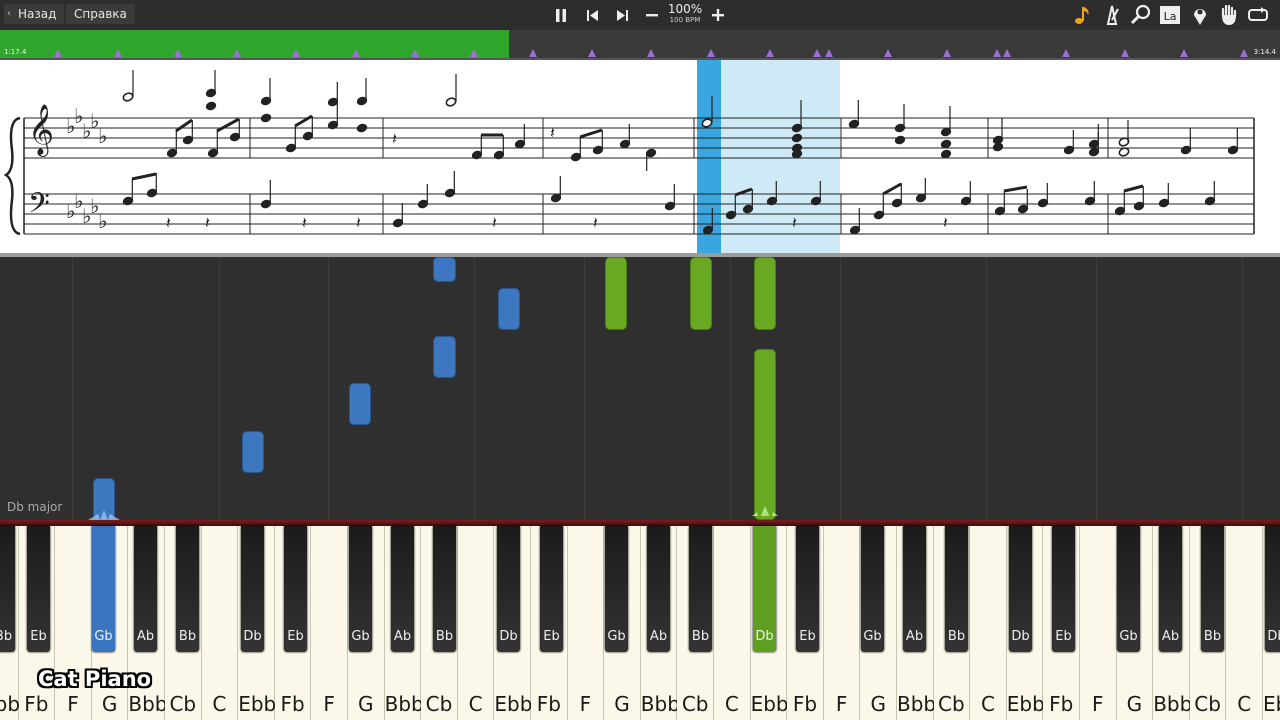 Image resolution: width=1280 pixels, height=720 pixels. Describe the element at coordinates (622, 15) in the screenshot. I see `next-icon` at that location.